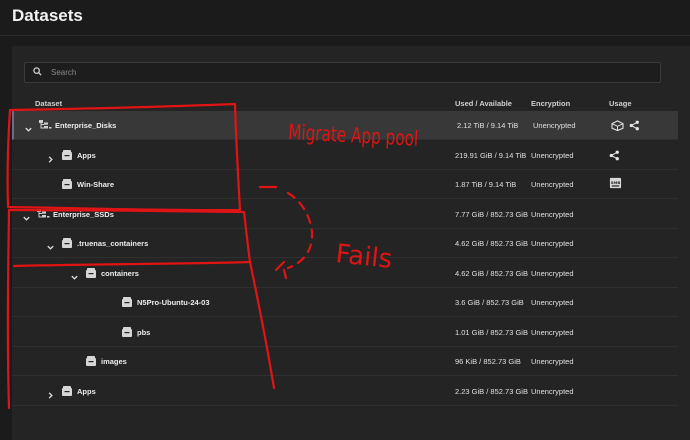 This screenshot has width=690, height=440. I want to click on used-available: 219.91 GiB / 9.14 TiB, so click(491, 155).